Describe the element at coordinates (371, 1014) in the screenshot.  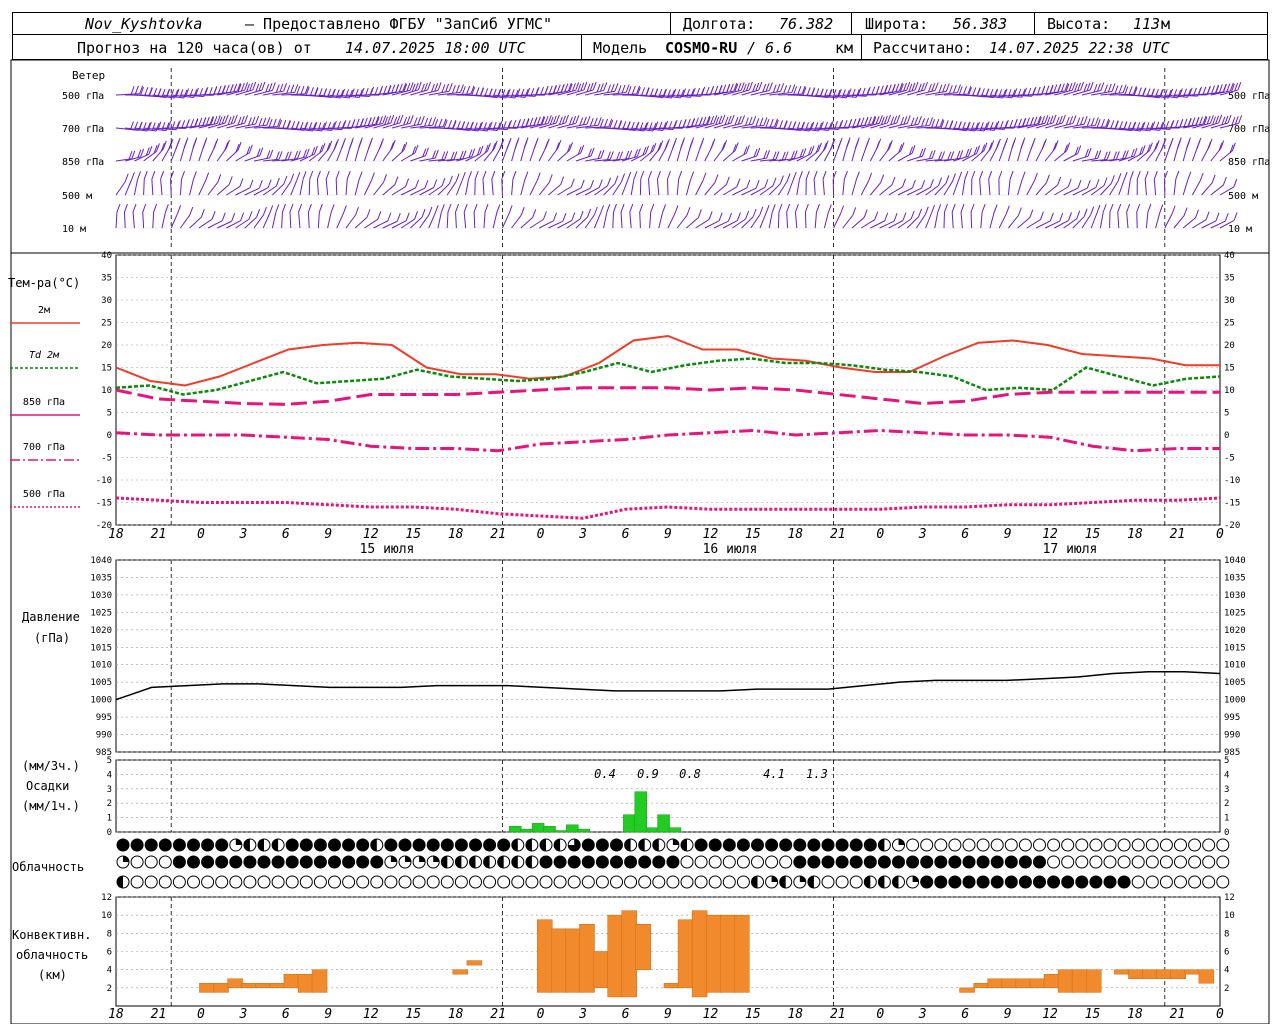
I see `conv-xtick: 12` at that location.